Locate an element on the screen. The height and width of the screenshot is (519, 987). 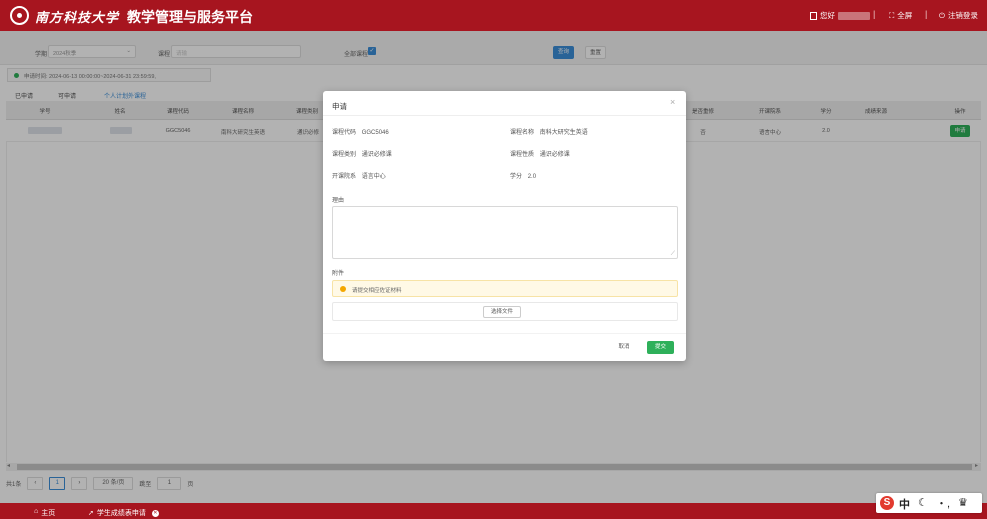
attachment-warning: 请提交相应佐证材料 is located at coordinates (505, 288).